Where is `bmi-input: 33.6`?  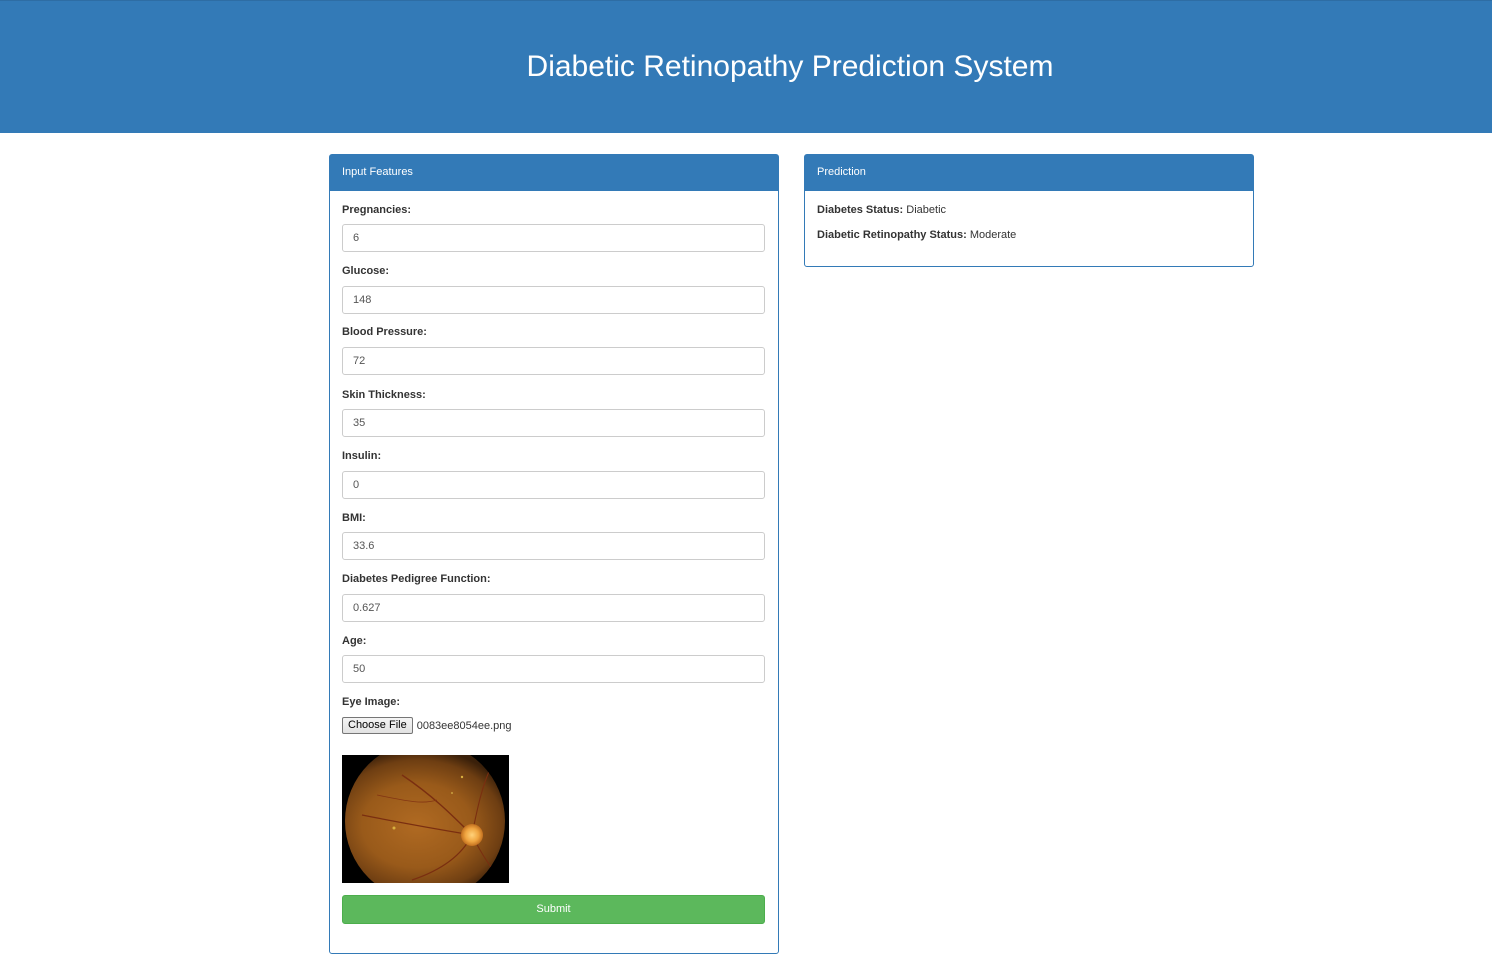
bmi-input: 33.6 is located at coordinates (553, 546).